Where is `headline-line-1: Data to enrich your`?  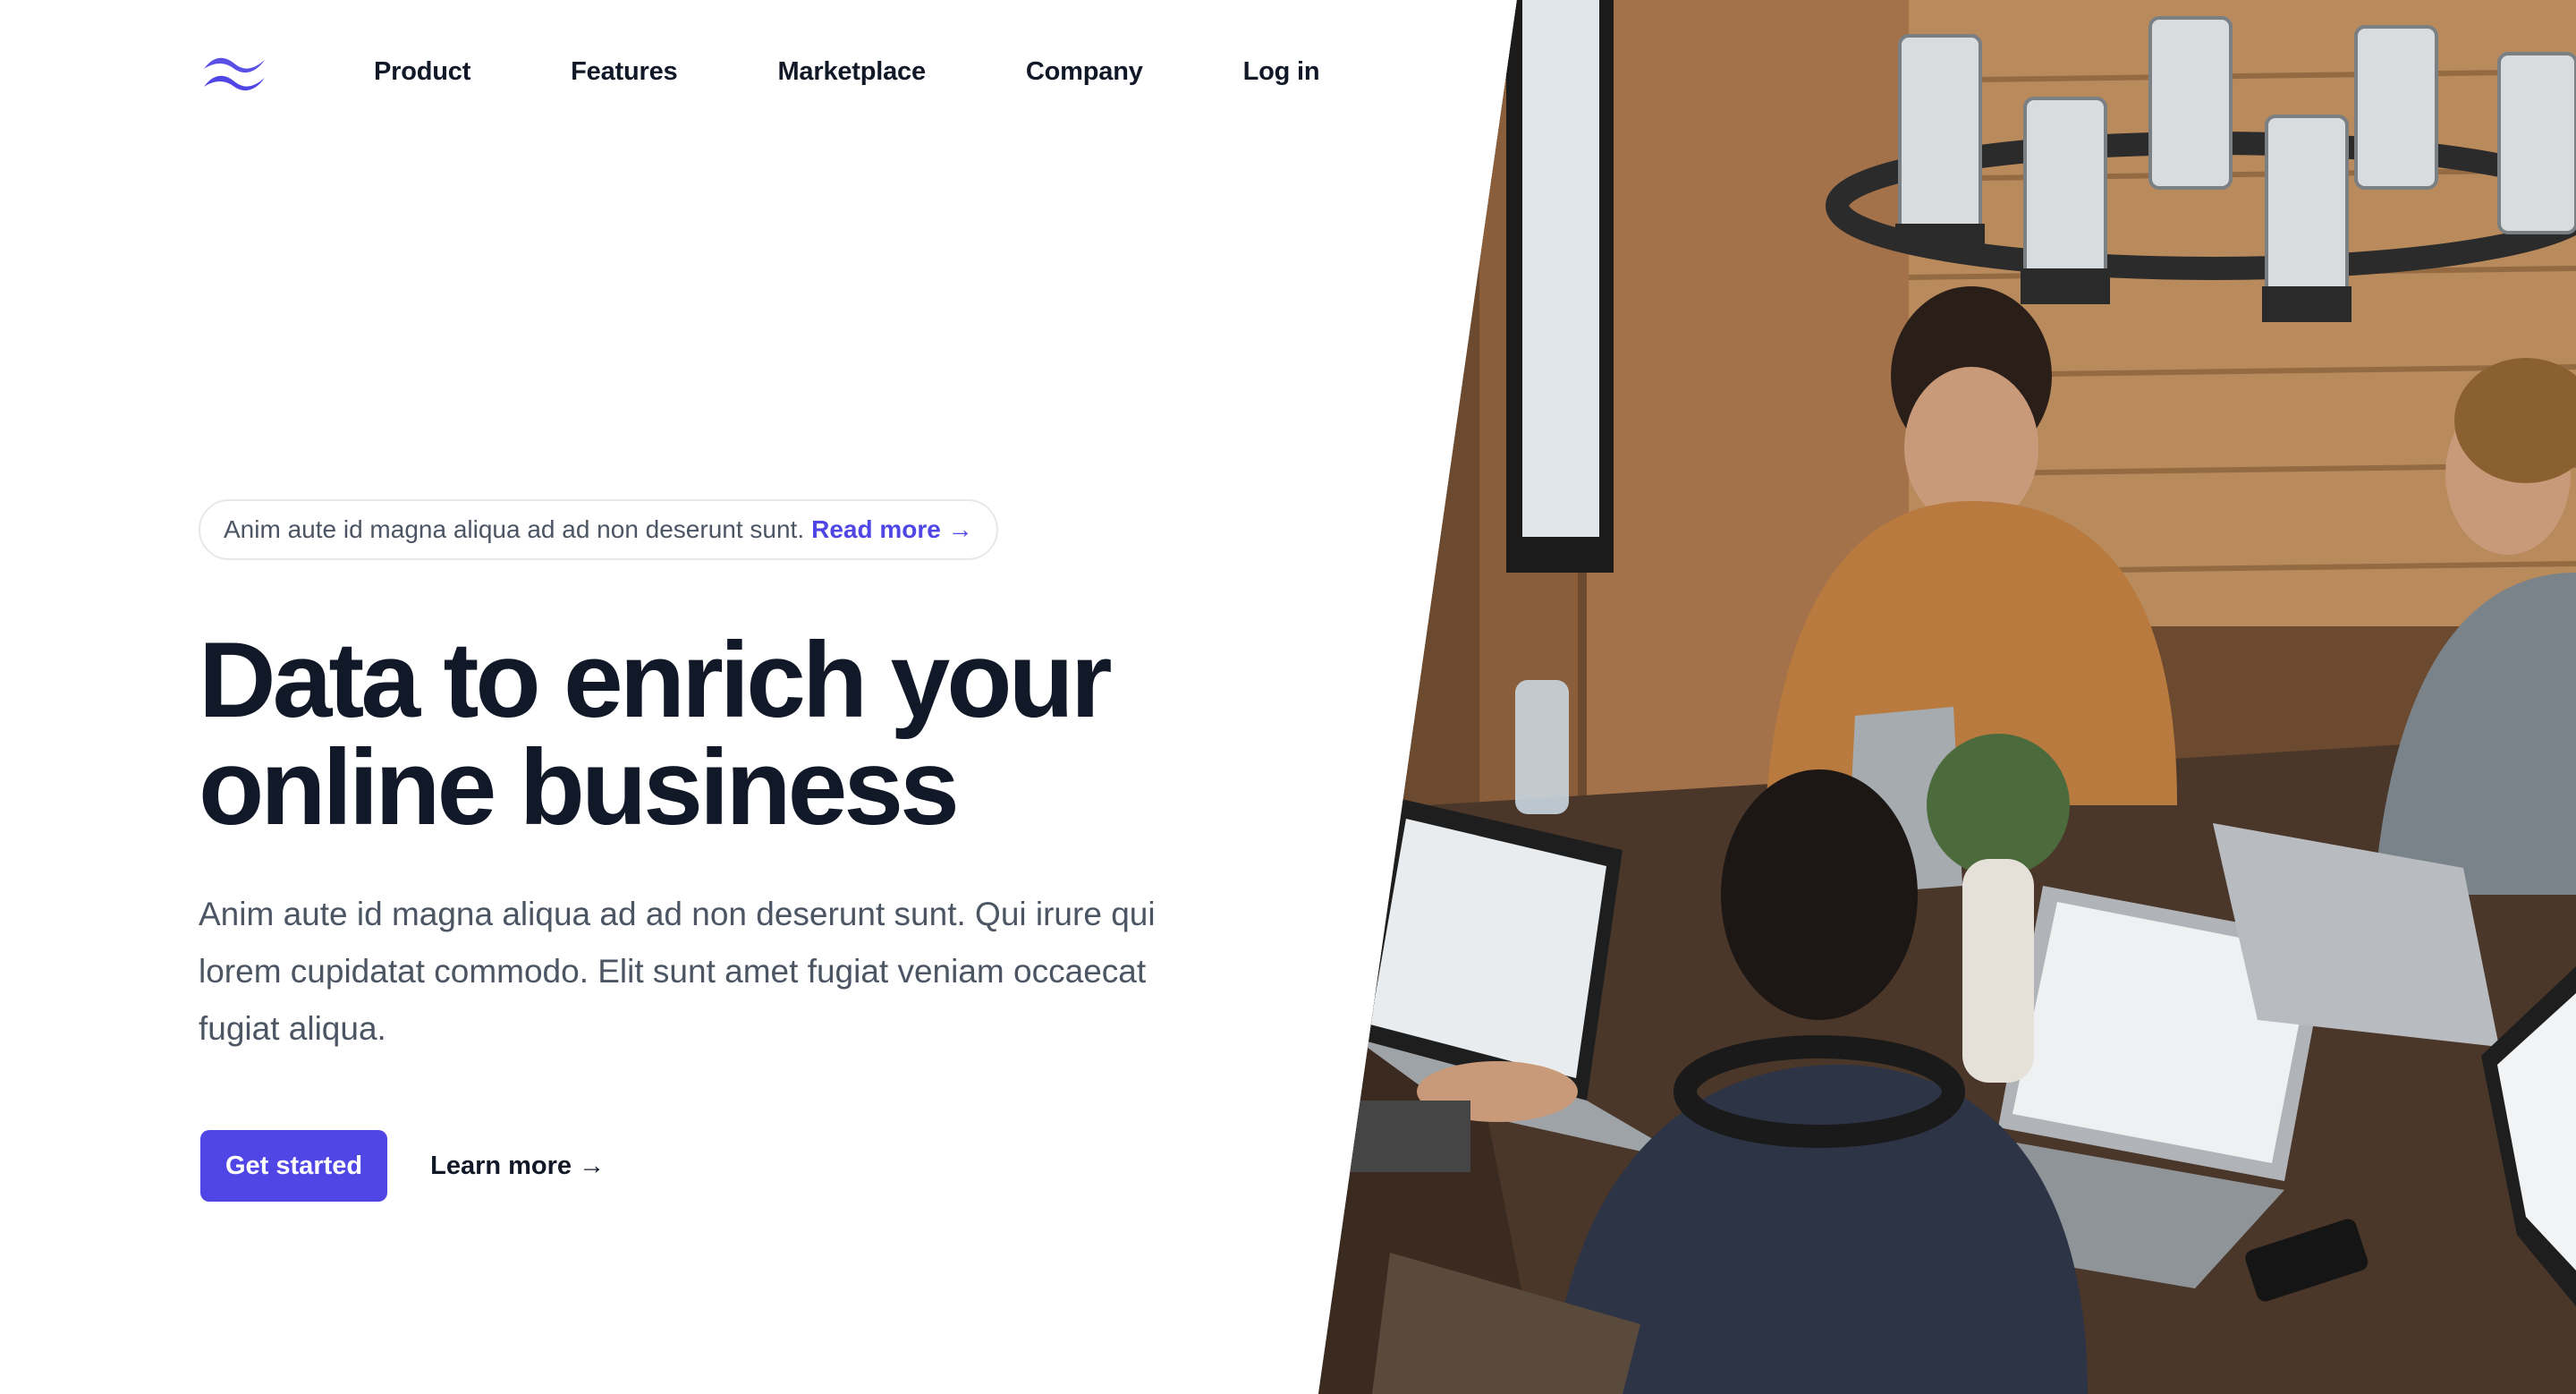 headline-line-1: Data to enrich your is located at coordinates (656, 680).